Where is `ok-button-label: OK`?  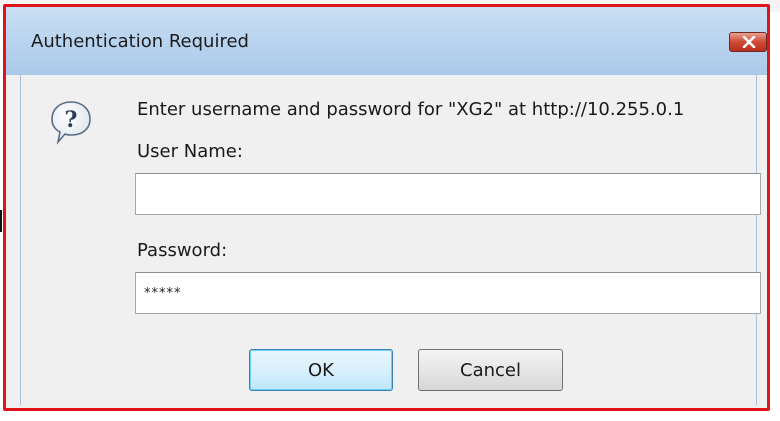 ok-button-label: OK is located at coordinates (321, 370).